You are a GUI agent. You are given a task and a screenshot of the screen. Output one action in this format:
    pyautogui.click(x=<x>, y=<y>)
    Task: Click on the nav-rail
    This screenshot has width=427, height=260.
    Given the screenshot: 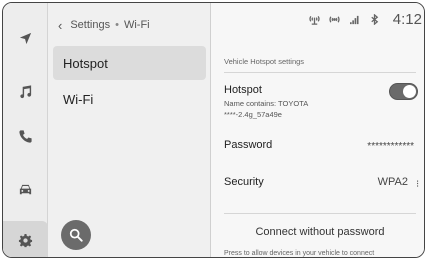 What is the action you would take?
    pyautogui.click(x=25, y=130)
    